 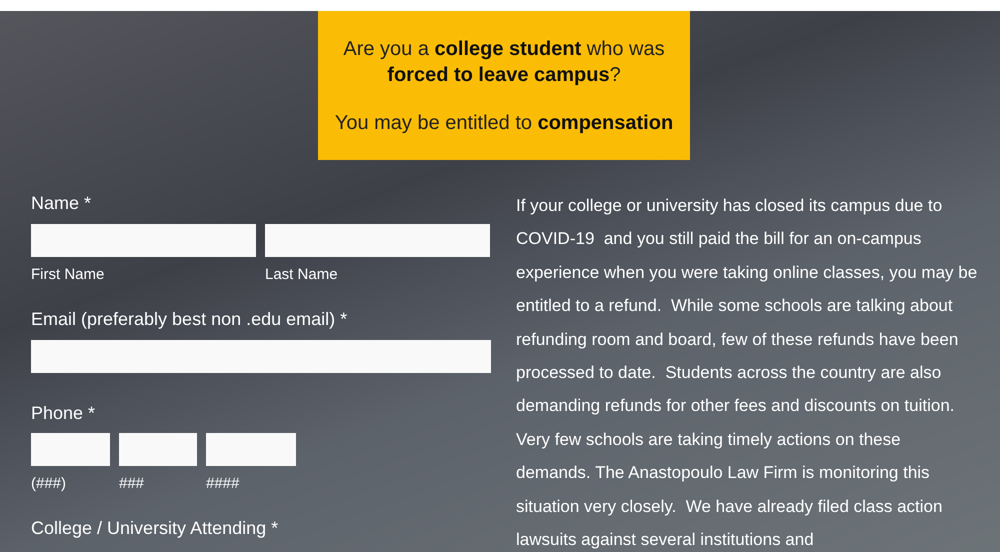 I want to click on phone-format-label: ####, so click(x=223, y=484).